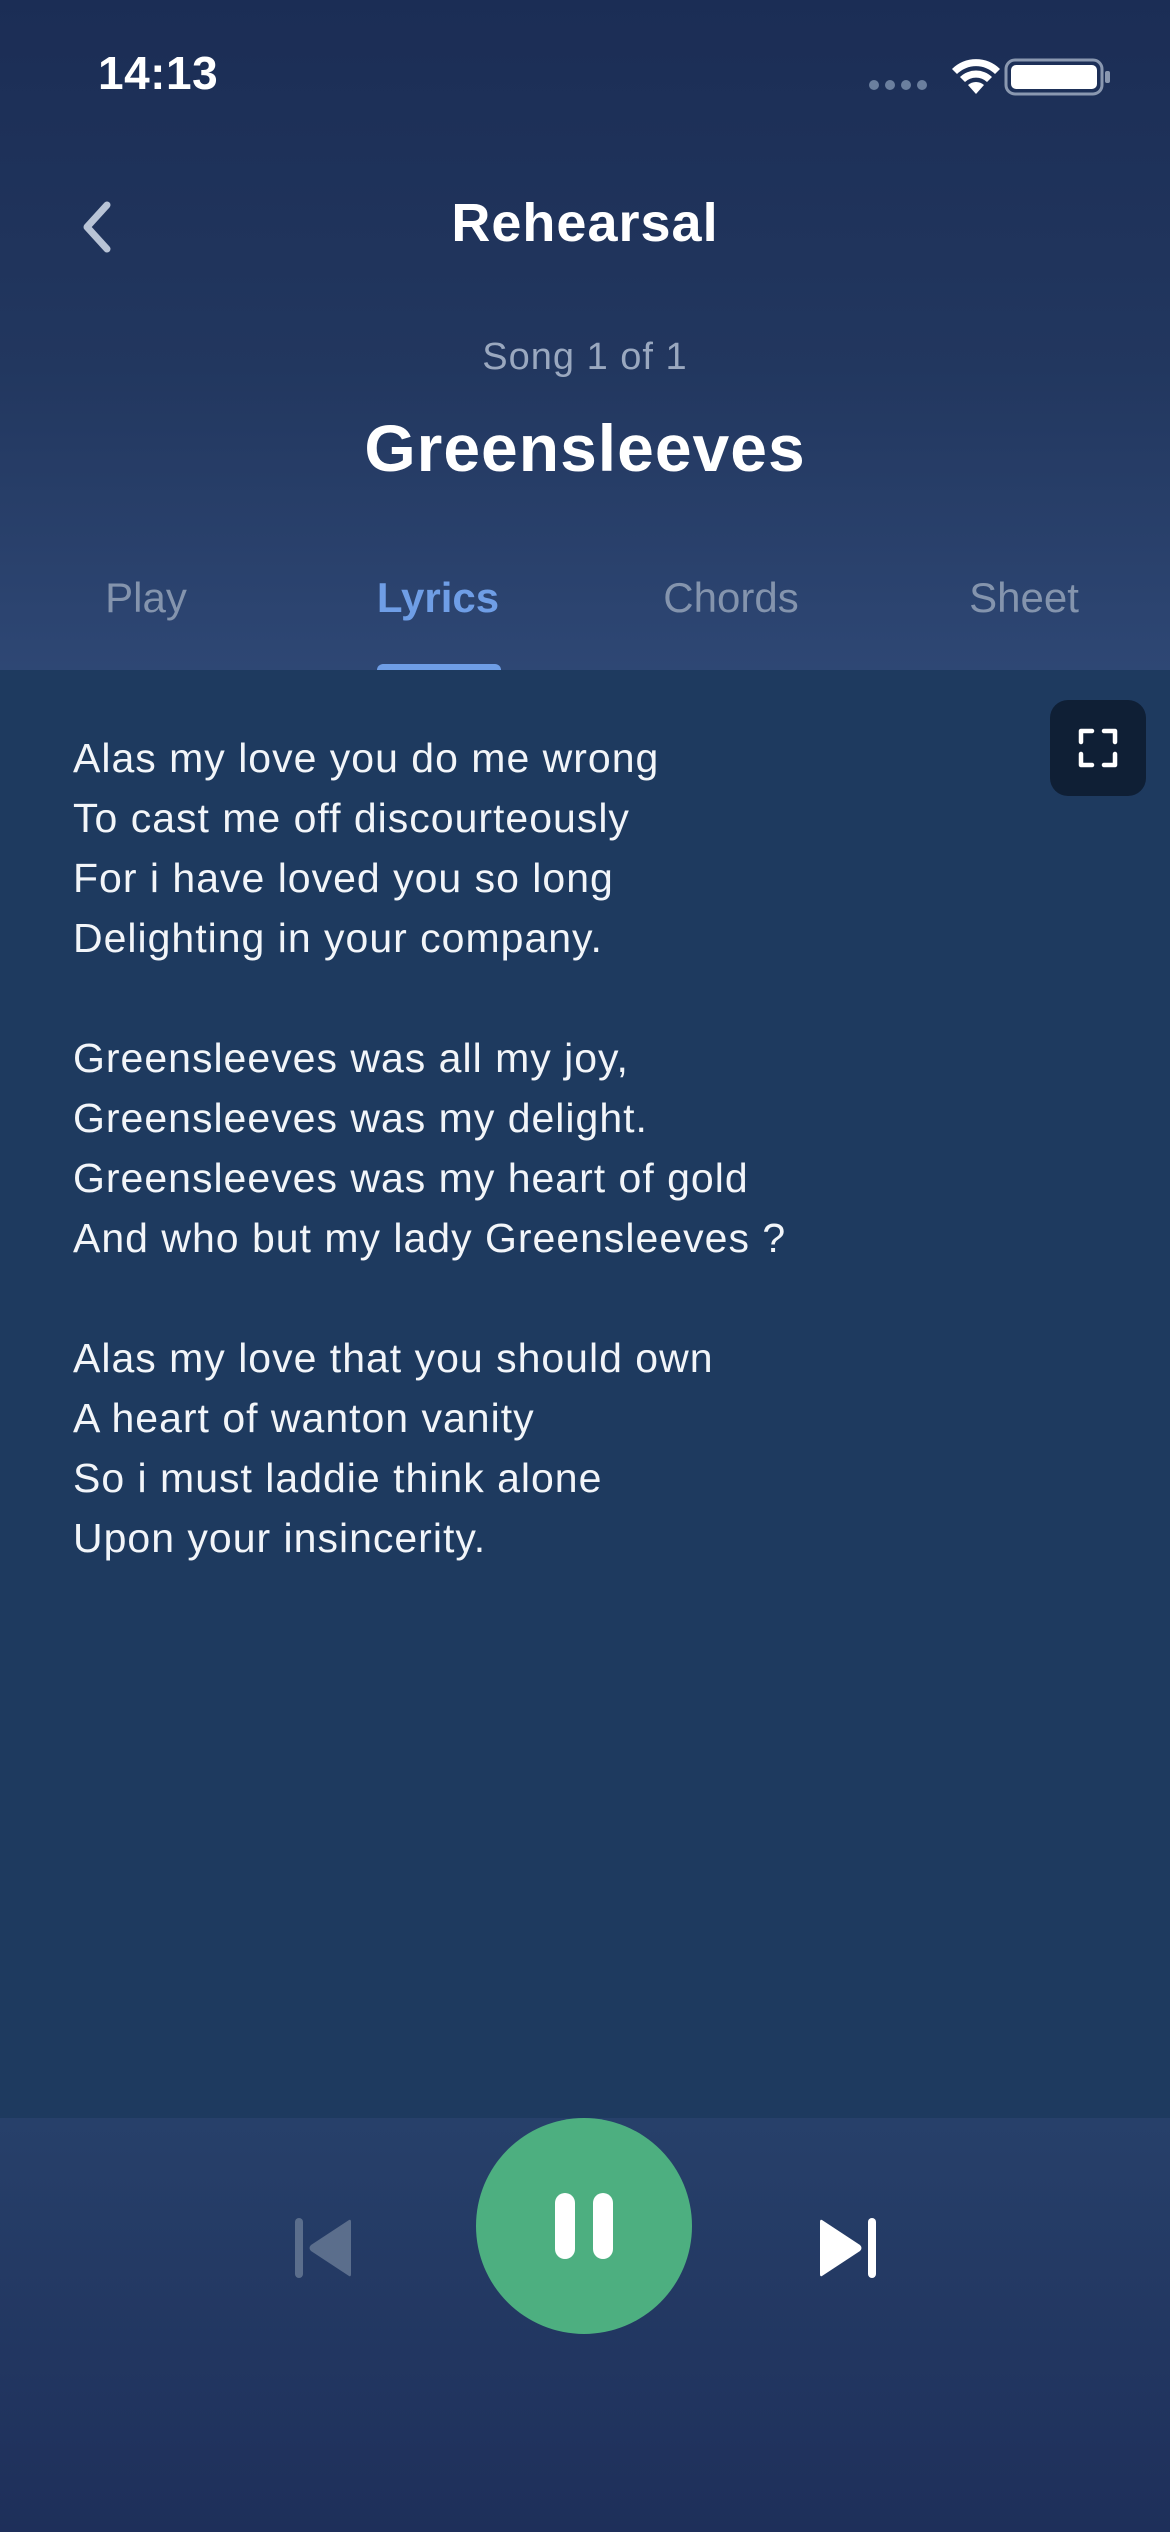 This screenshot has height=2532, width=1170. I want to click on lyric-line: For i have loved you so long, so click(343, 878).